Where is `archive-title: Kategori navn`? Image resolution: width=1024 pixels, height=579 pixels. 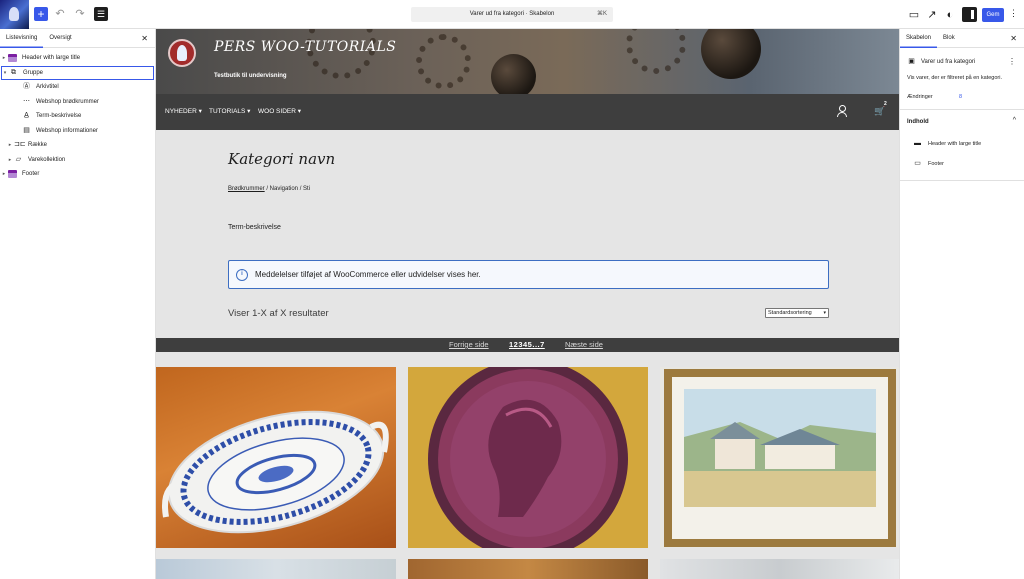 archive-title: Kategori navn is located at coordinates (281, 159).